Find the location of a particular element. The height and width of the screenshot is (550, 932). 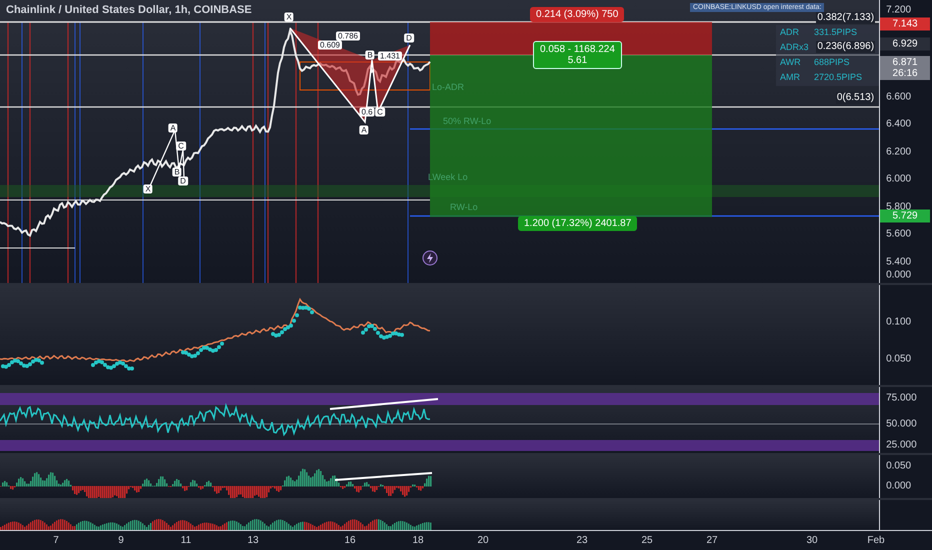

price-tick: 5.800 is located at coordinates (899, 207).